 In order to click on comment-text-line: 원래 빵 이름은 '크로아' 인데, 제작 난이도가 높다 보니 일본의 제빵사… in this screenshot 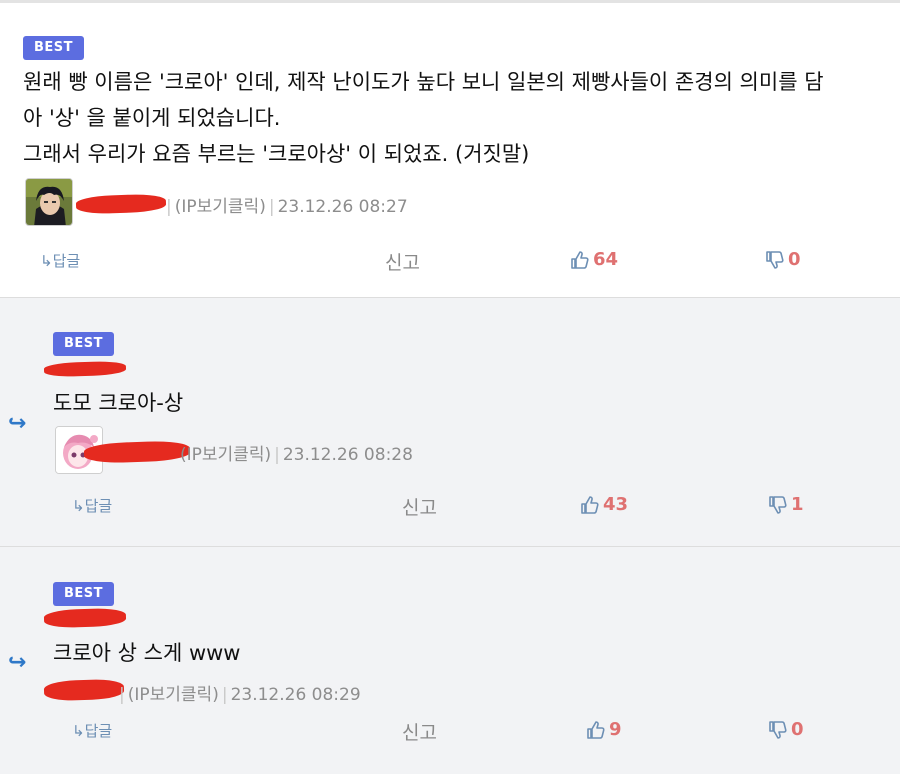, I will do `click(423, 82)`.